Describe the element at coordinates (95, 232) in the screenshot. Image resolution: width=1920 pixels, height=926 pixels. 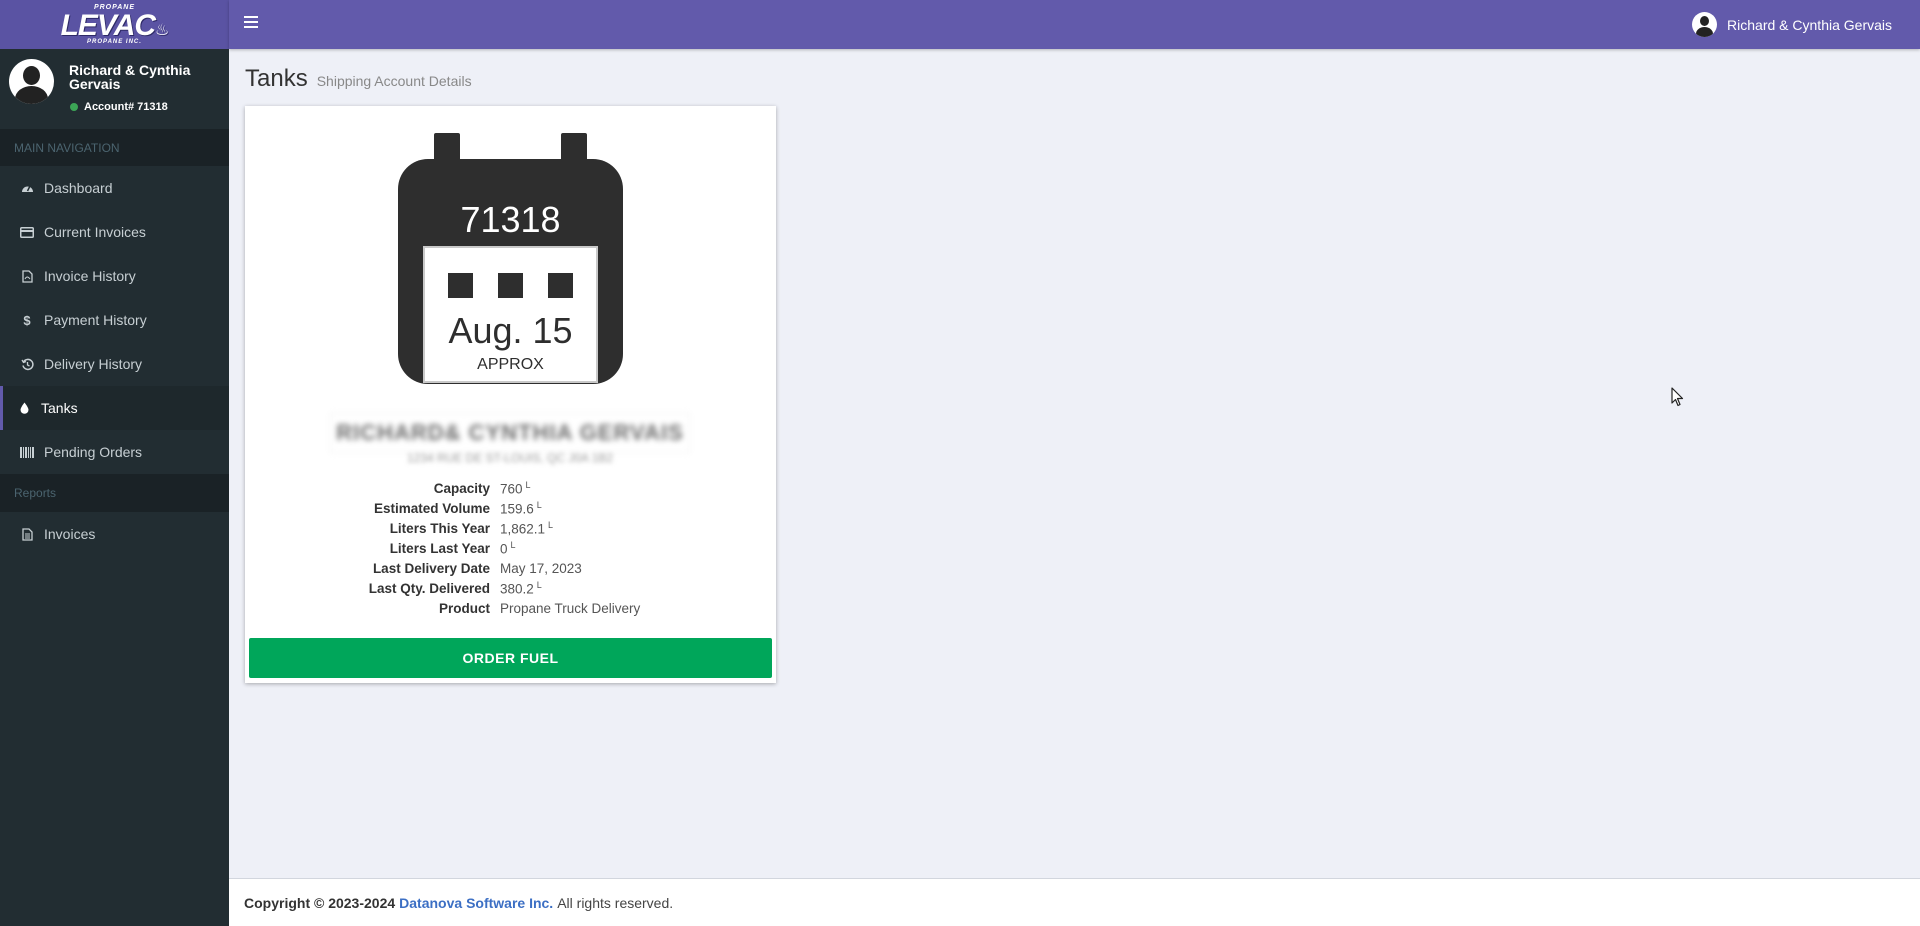
I see `sidebar-item-label: Current Invoices` at that location.